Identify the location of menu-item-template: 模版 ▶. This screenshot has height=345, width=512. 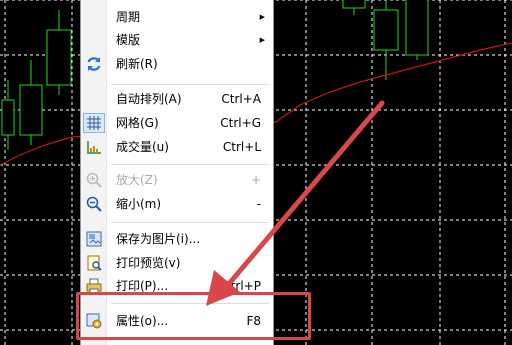
(177, 40).